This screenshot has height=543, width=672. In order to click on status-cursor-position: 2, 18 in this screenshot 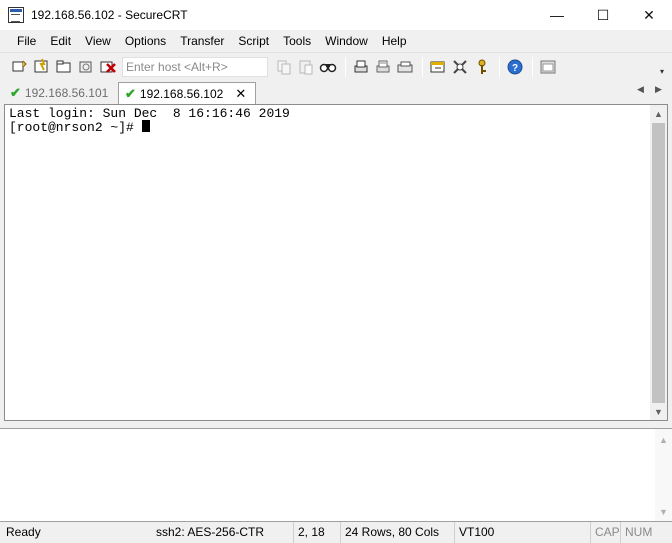, I will do `click(309, 532)`.